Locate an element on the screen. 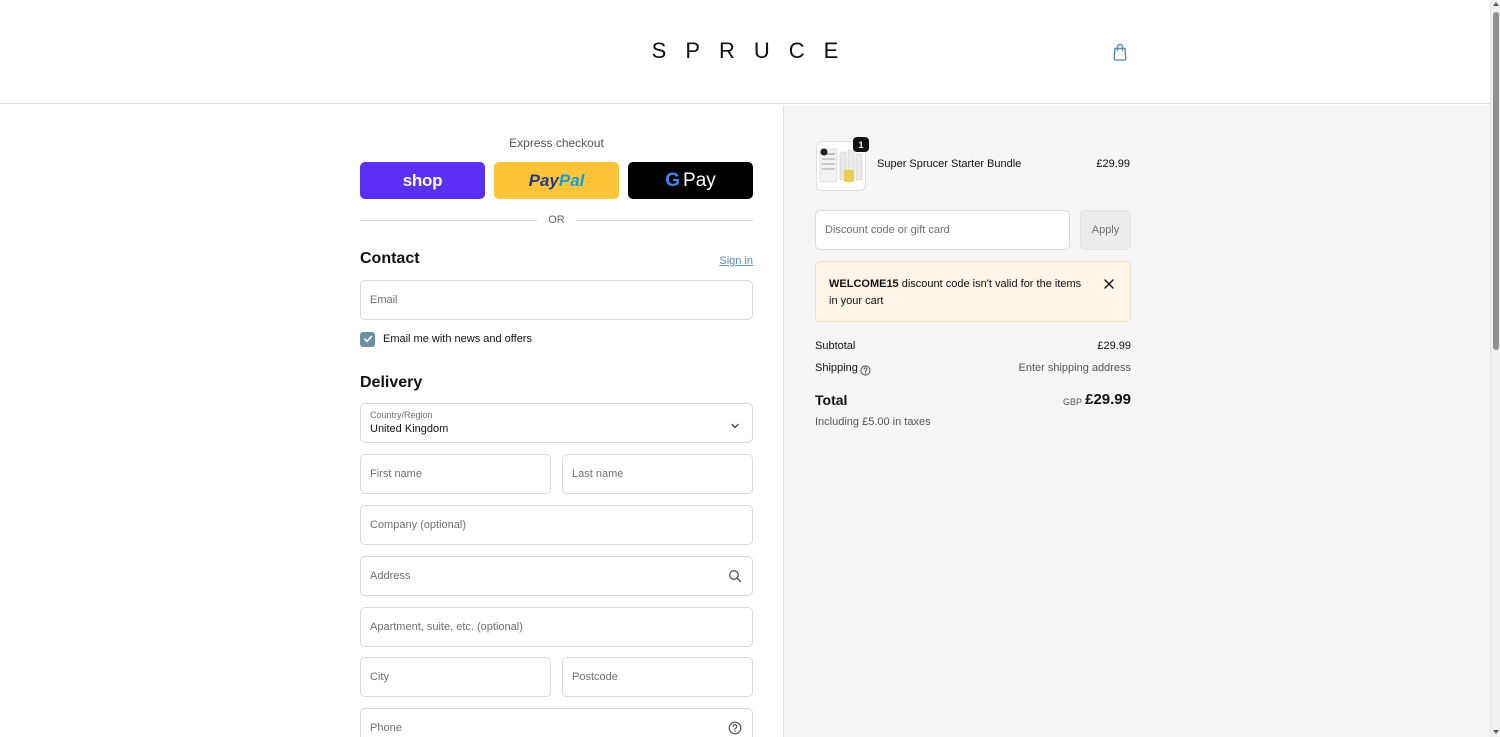 The height and width of the screenshot is (737, 1500). delivery-heading: Delivery is located at coordinates (391, 382).